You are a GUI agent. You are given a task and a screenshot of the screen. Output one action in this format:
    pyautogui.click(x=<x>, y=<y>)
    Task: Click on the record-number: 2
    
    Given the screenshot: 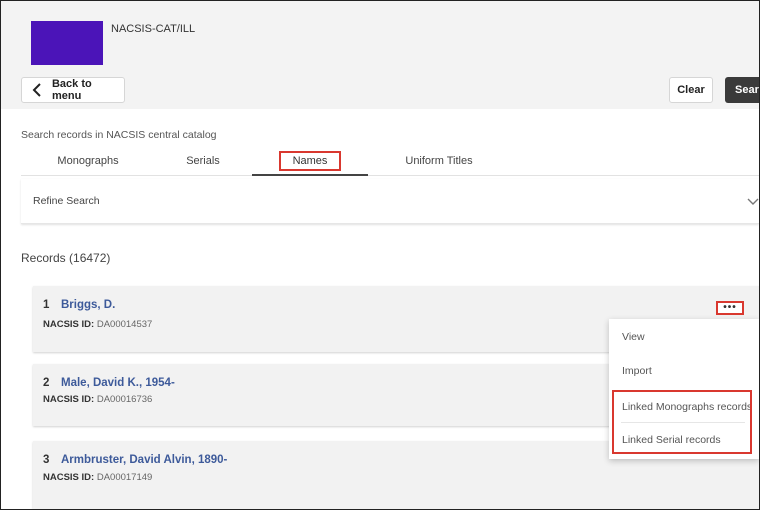 What is the action you would take?
    pyautogui.click(x=46, y=383)
    